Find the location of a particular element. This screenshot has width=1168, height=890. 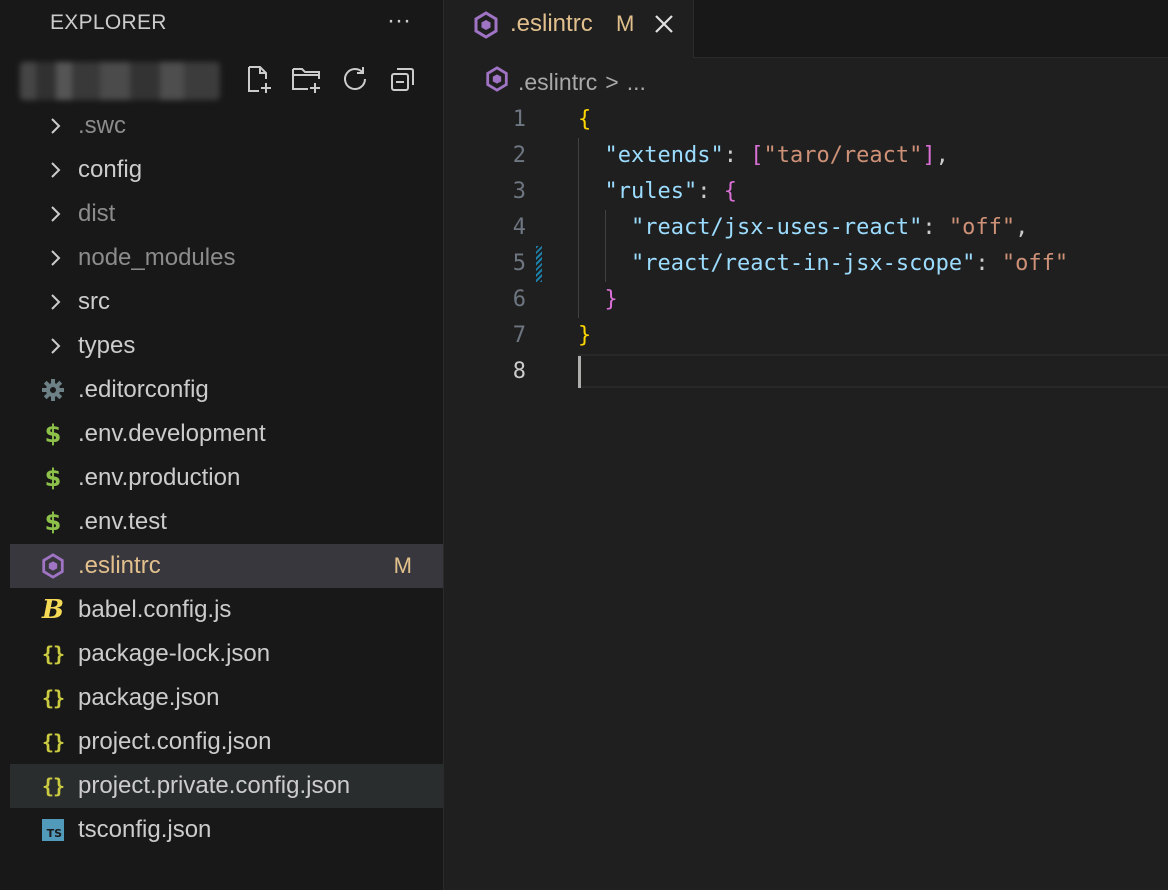

dollar-icon: $ is located at coordinates (53, 478).